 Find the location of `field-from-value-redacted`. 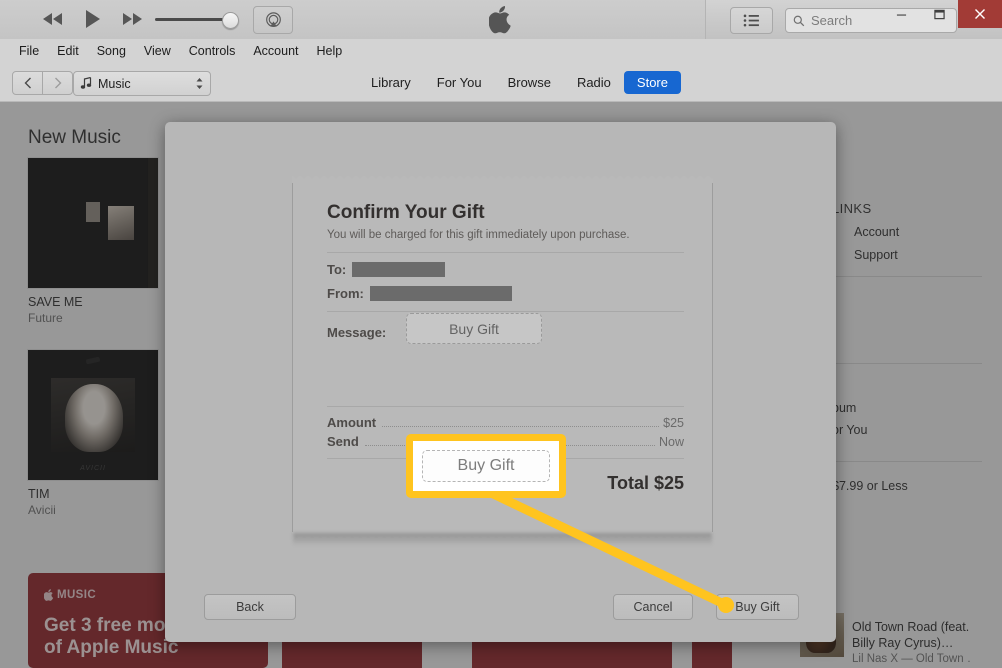

field-from-value-redacted is located at coordinates (440, 293).